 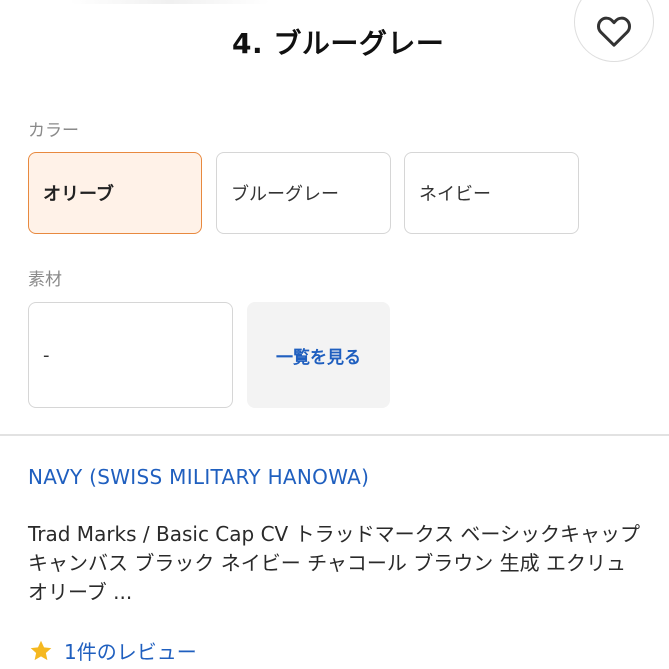 I want to click on color-section-label: カラー, so click(x=53, y=131).